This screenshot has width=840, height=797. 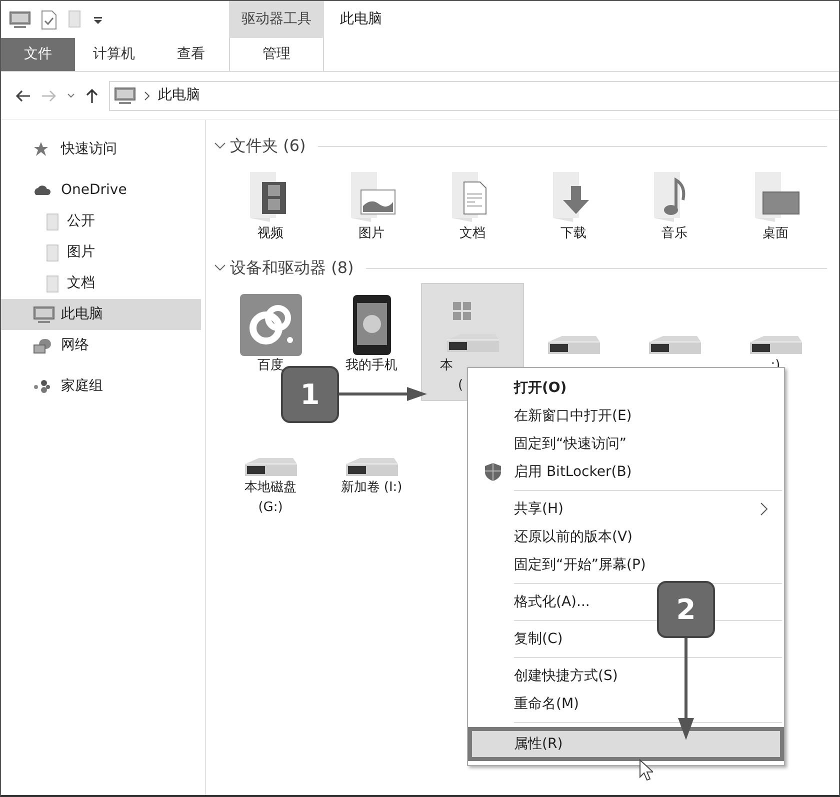 I want to click on phone-icon, so click(x=372, y=325).